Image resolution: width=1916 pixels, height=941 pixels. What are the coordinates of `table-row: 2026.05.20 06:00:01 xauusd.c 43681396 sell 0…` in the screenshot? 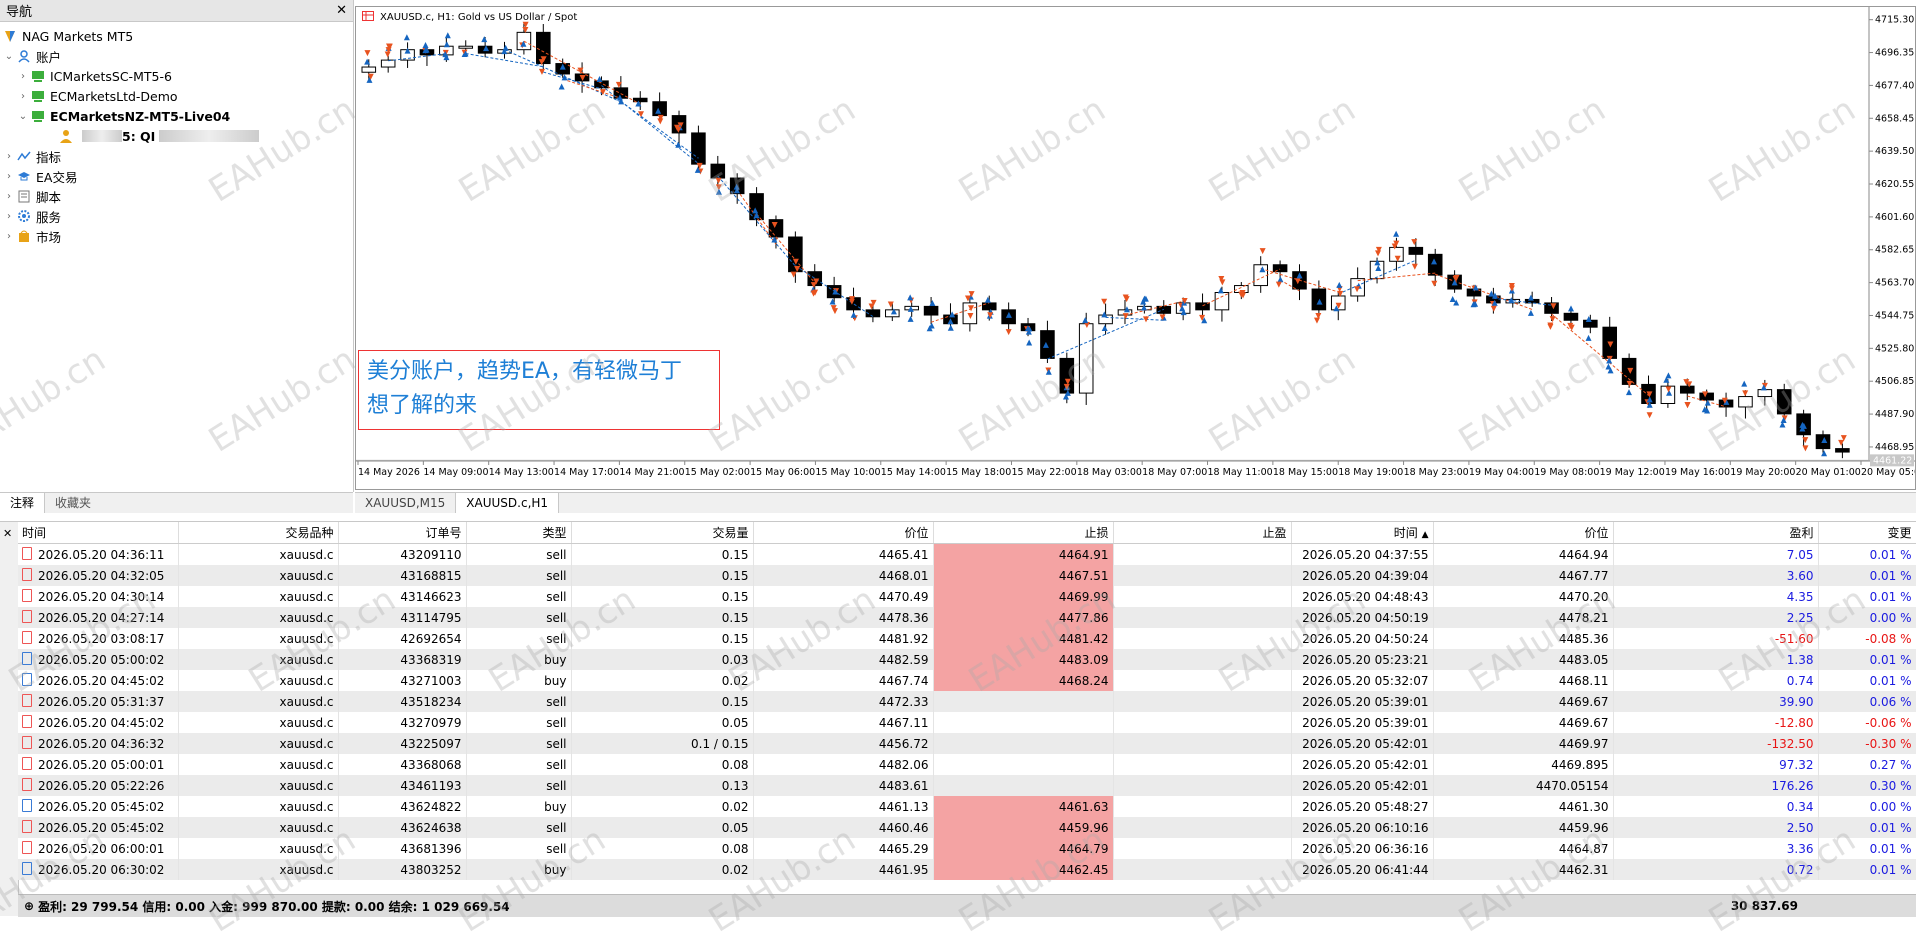 It's located at (967, 848).